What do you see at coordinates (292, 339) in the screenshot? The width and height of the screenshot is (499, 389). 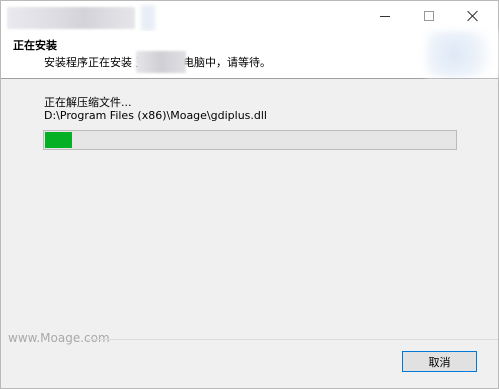 I see `footer-divider` at bounding box center [292, 339].